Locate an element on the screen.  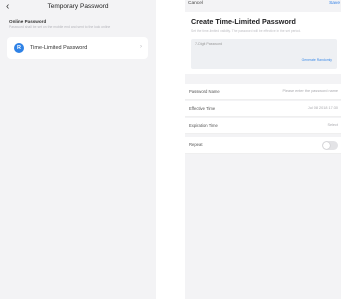
effective-time-row: Effective Time Jul 08 2018 17:30 is located at coordinates (263, 109).